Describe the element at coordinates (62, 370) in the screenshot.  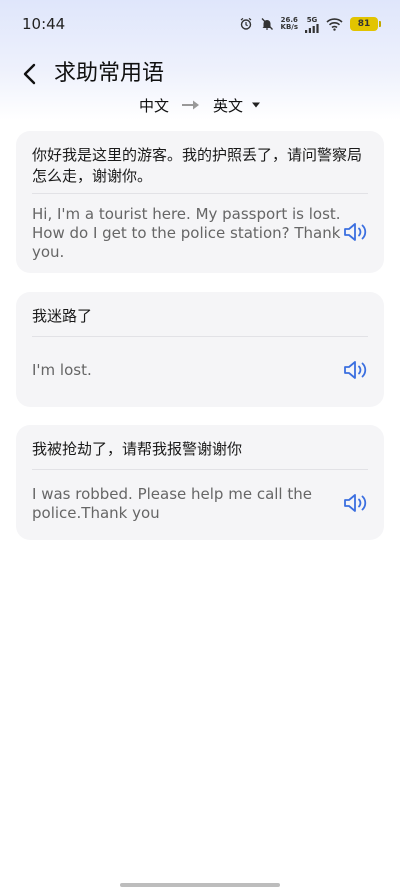
I see `phrase-translation-text: I'm lost.` at that location.